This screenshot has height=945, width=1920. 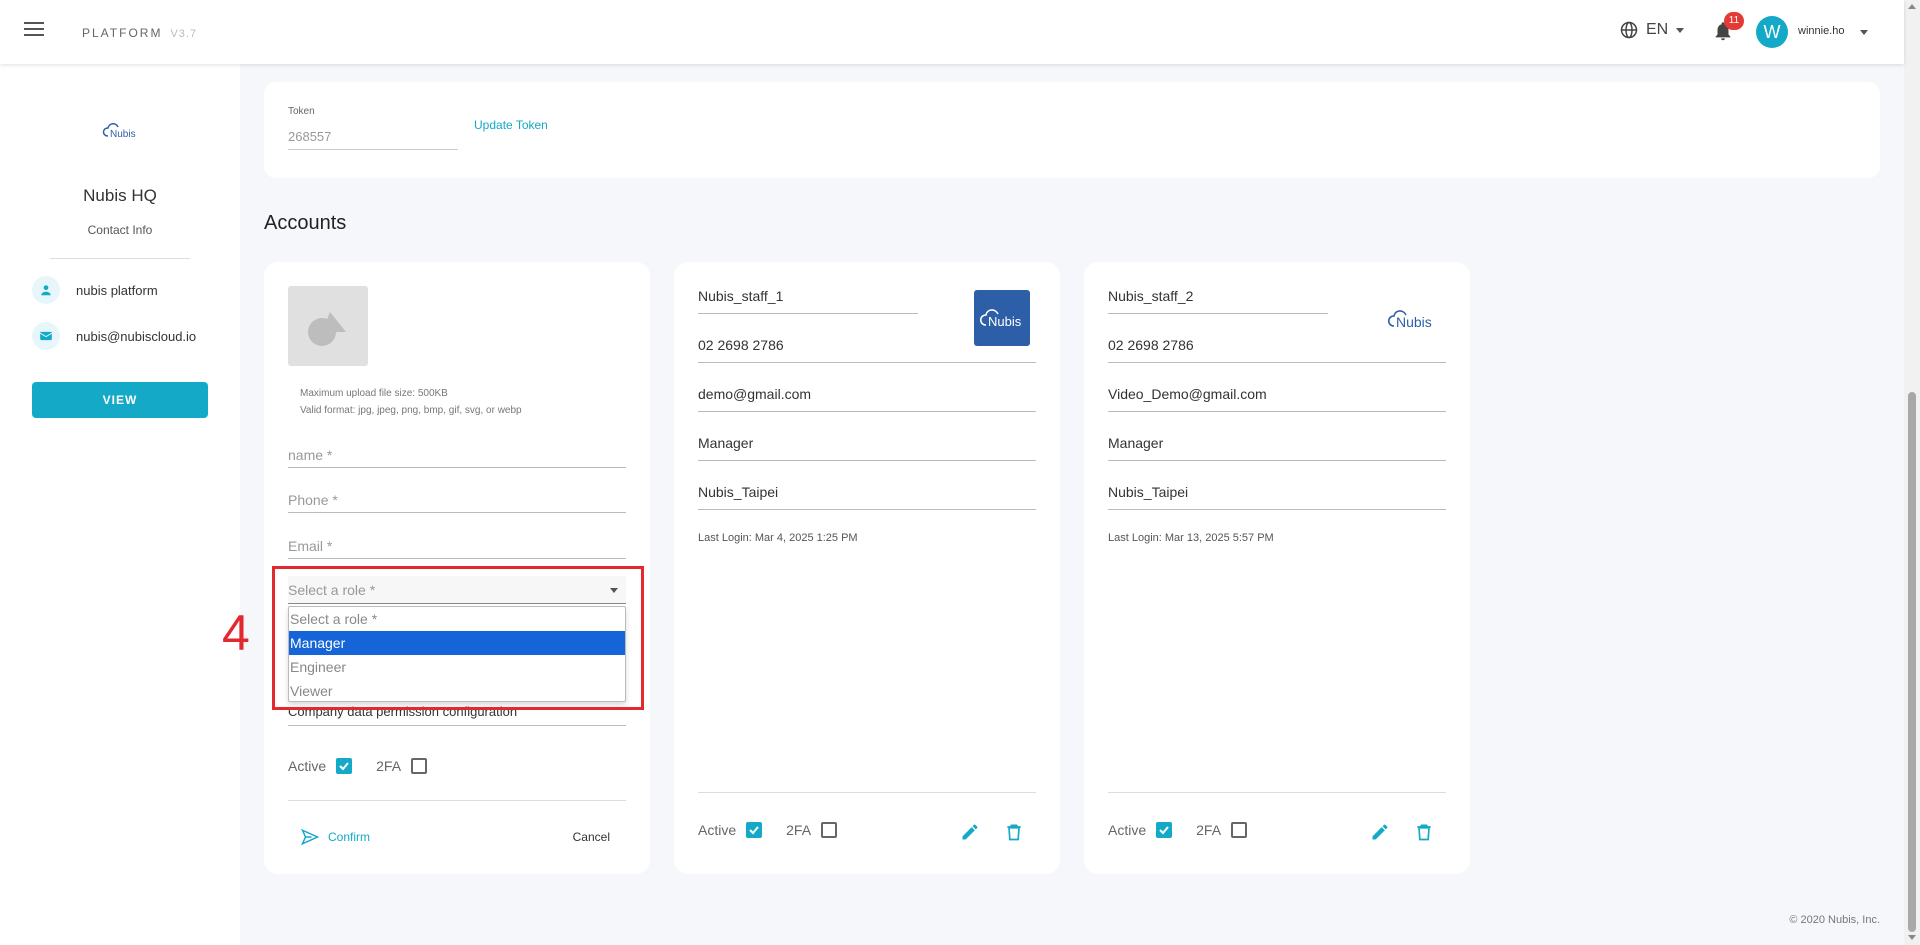 What do you see at coordinates (374, 393) in the screenshot?
I see `upload-size-hint: Maximum upload file size: 500KB` at bounding box center [374, 393].